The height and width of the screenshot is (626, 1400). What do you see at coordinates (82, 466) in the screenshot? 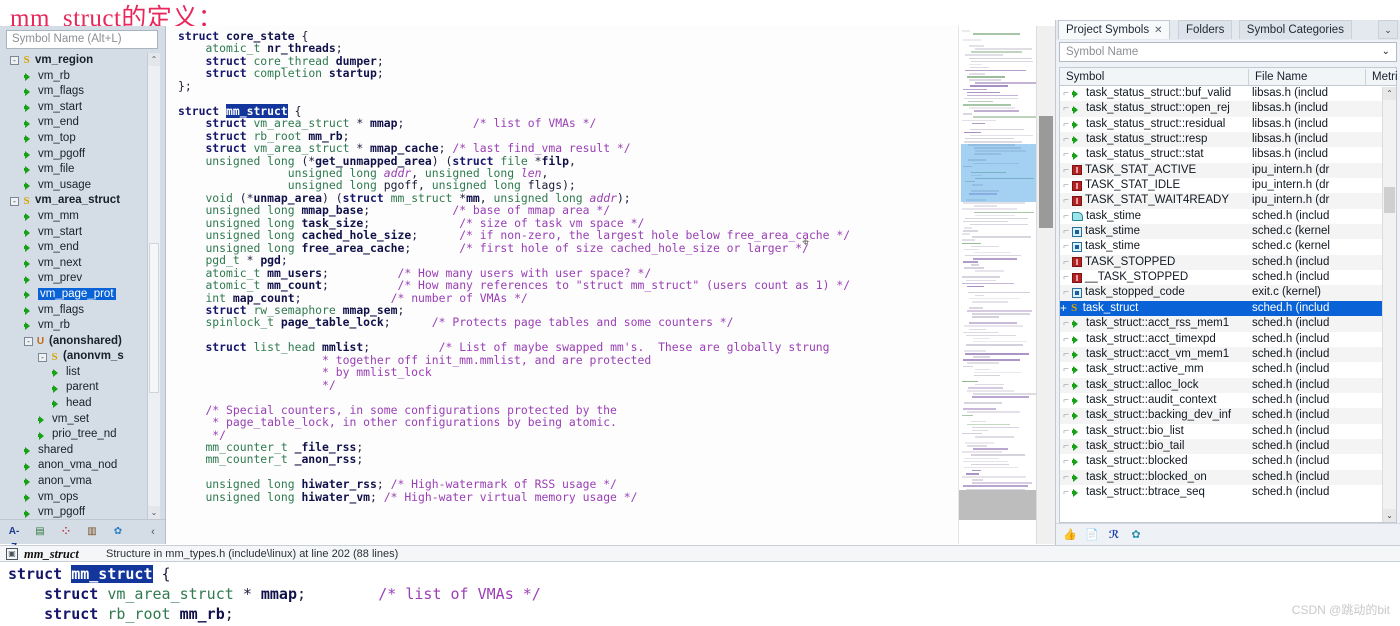
I see `symbol-tree-item: anon_vma_nod` at bounding box center [82, 466].